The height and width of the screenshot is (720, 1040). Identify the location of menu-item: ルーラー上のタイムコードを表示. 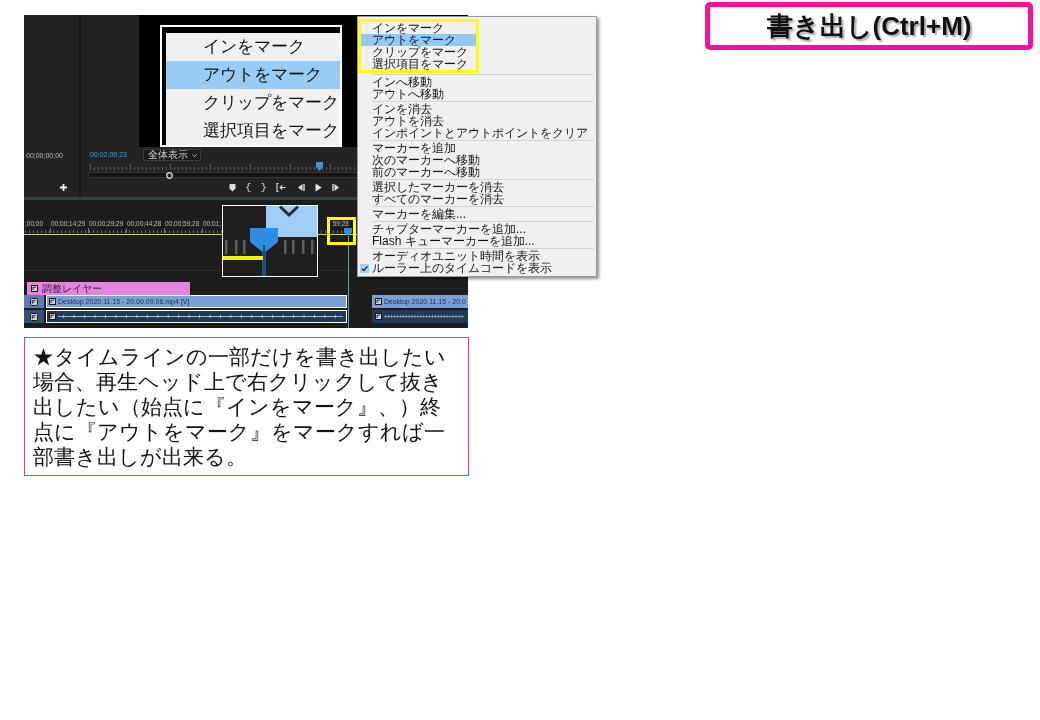
(477, 268).